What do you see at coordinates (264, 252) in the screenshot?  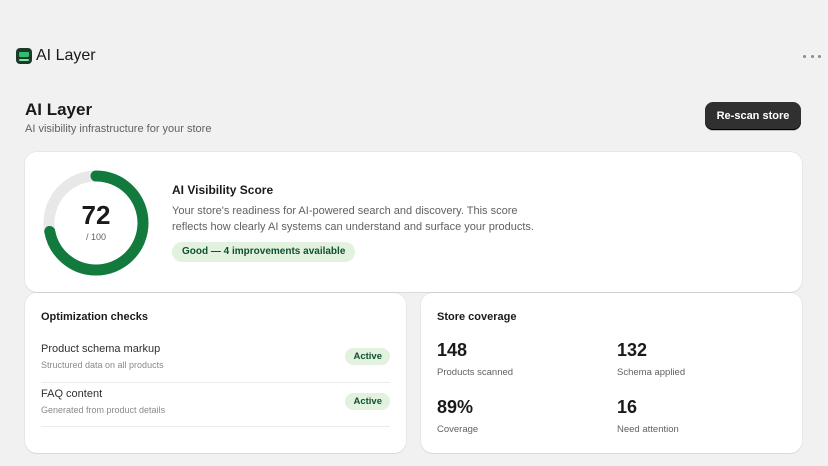 I see `score-status-badge: Good — 4 improvements available` at bounding box center [264, 252].